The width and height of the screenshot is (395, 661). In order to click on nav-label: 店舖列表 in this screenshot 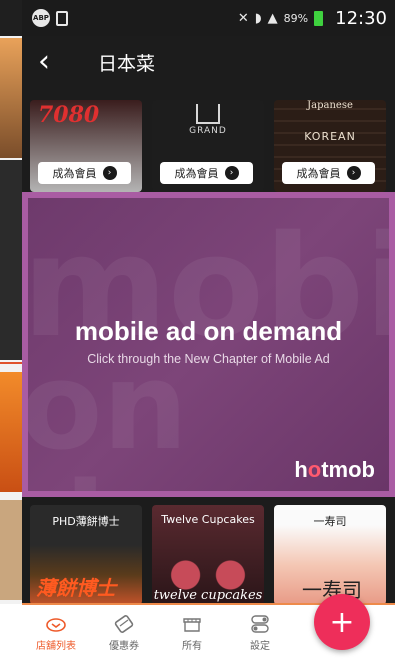, I will do `click(56, 646)`.